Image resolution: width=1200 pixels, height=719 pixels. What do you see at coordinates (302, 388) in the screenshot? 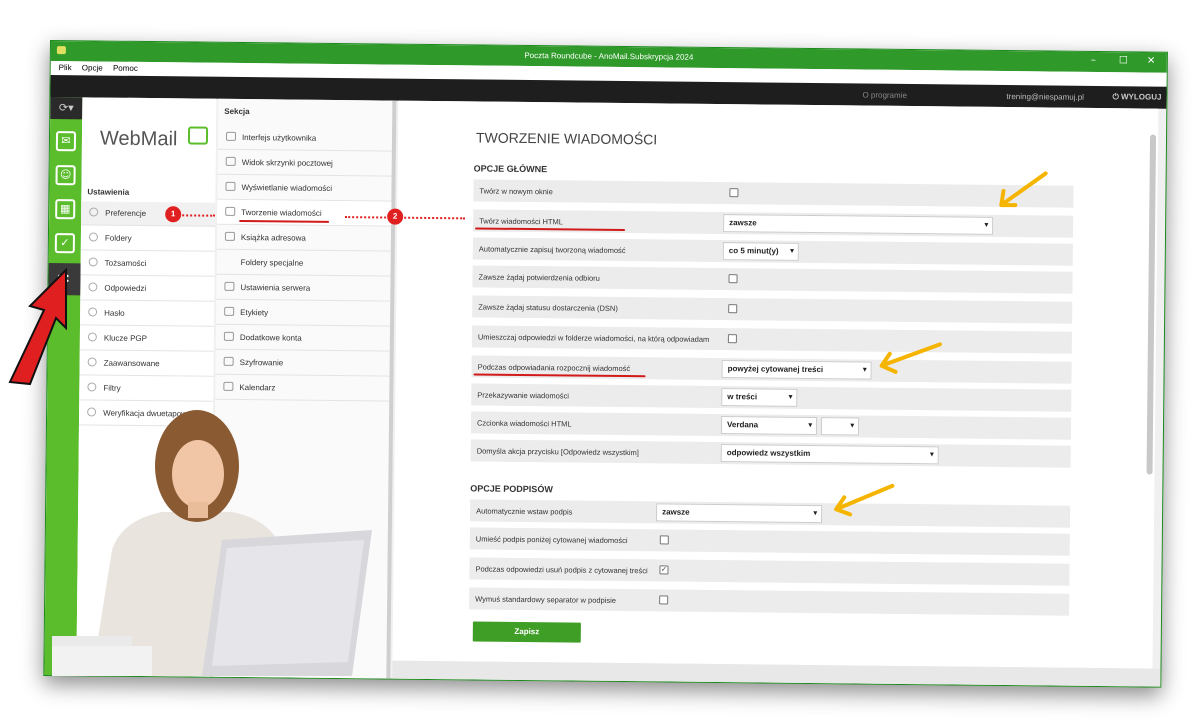
I see `section-item-calendar: Kalendarz` at bounding box center [302, 388].